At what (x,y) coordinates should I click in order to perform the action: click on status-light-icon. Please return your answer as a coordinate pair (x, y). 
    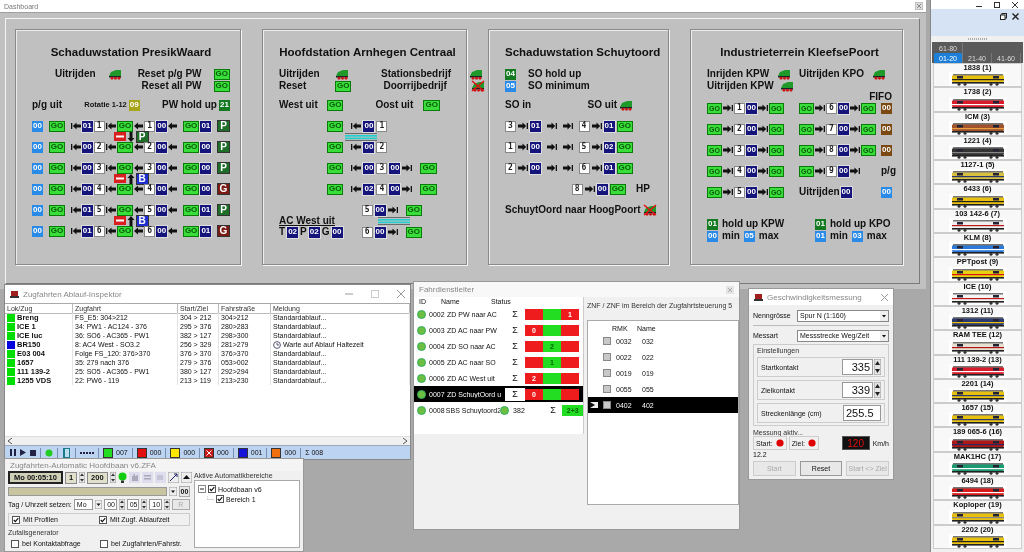
    Looking at the image, I should click on (122, 477).